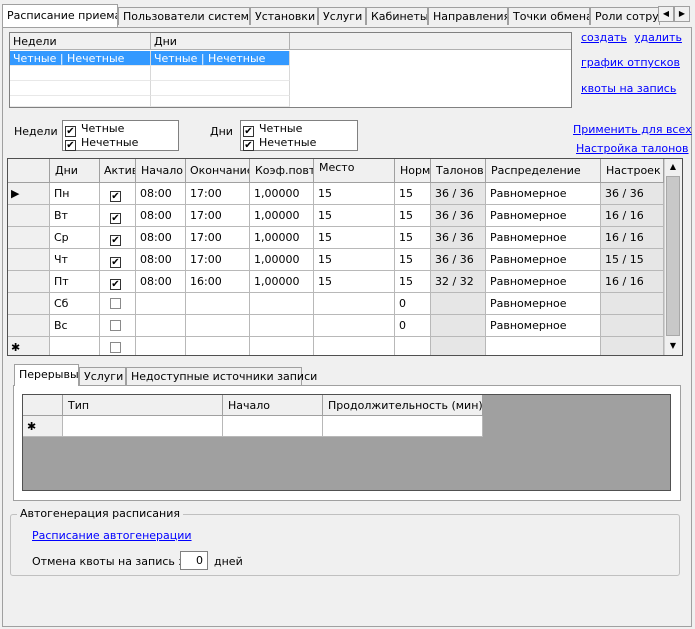 Image resolution: width=695 pixels, height=629 pixels. Describe the element at coordinates (184, 16) in the screenshot. I see `tab-system-users: Пользователи системы` at that location.